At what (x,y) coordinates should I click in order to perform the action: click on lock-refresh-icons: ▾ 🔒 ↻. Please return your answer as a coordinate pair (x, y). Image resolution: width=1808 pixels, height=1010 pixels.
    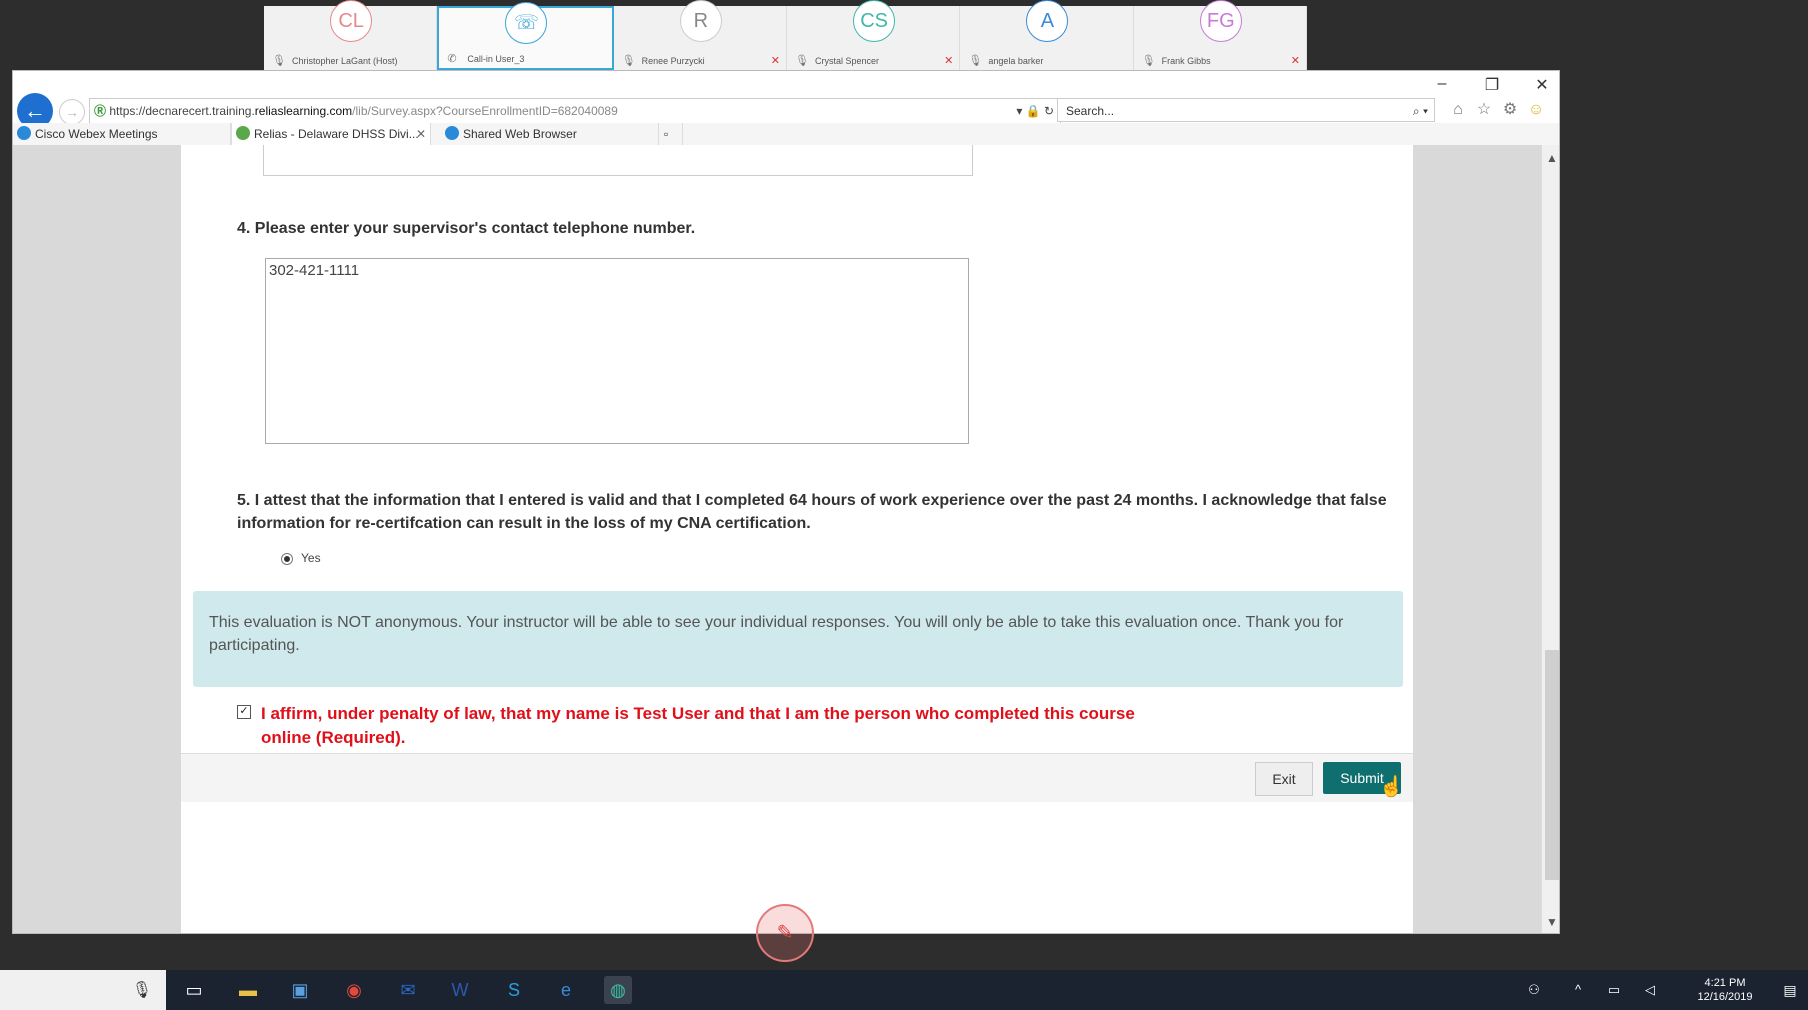
    Looking at the image, I should click on (1035, 111).